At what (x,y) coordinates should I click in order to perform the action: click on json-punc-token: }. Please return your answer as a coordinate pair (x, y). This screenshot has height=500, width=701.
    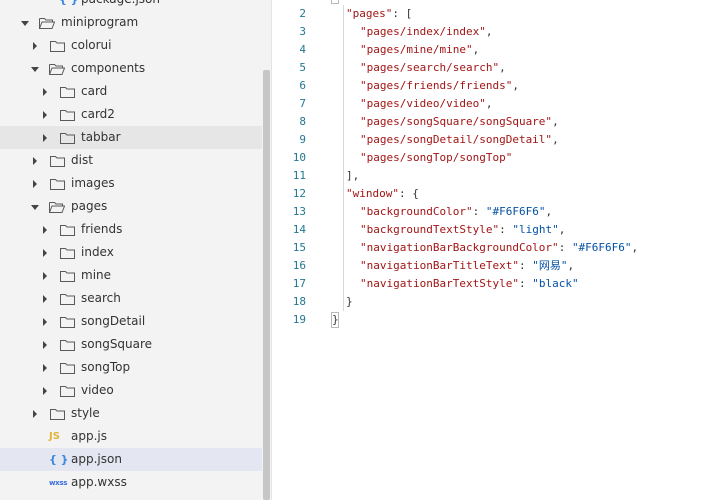
    Looking at the image, I should click on (349, 301).